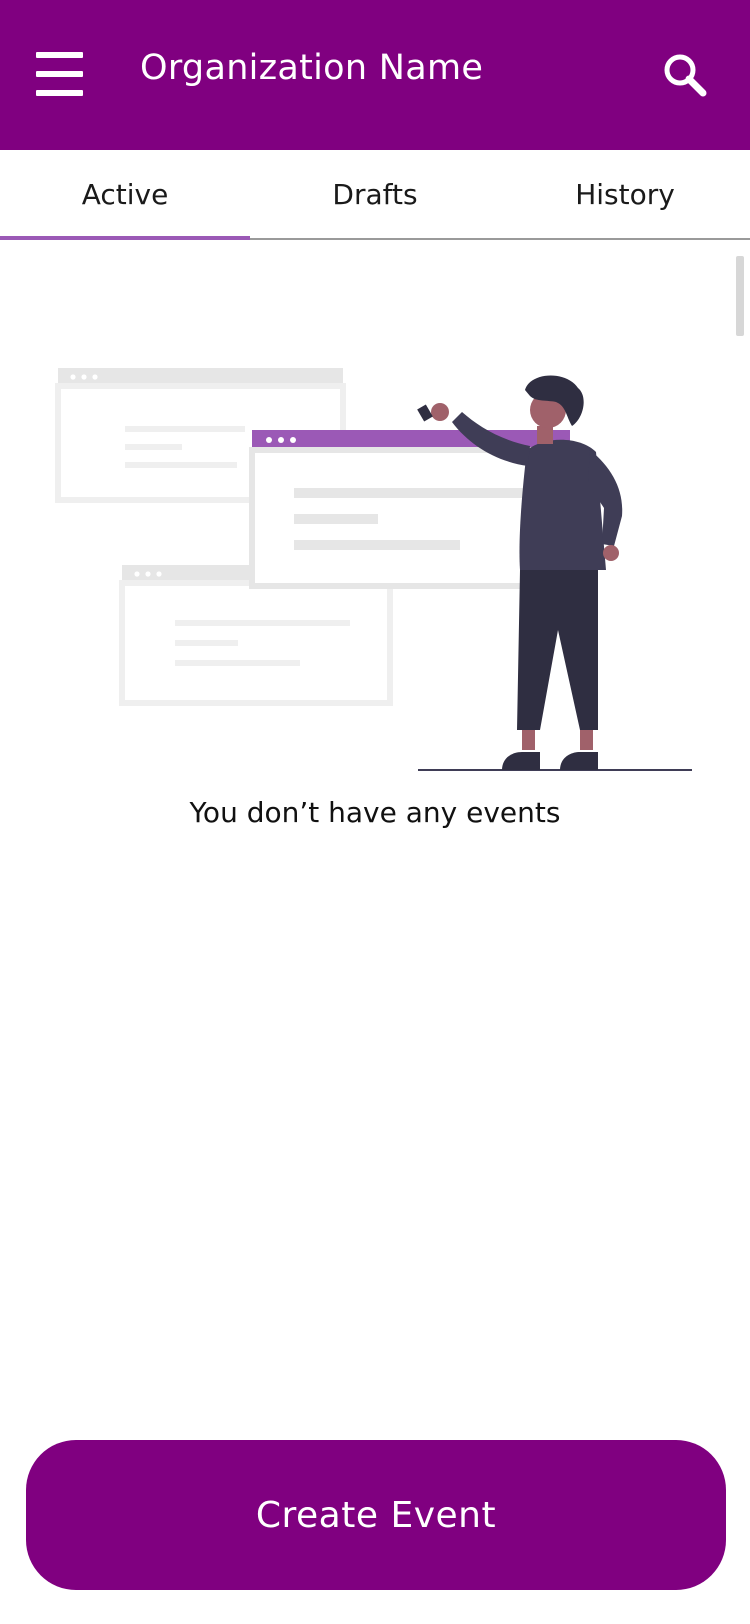  Describe the element at coordinates (312, 68) in the screenshot. I see `page-title: Organization Name` at that location.